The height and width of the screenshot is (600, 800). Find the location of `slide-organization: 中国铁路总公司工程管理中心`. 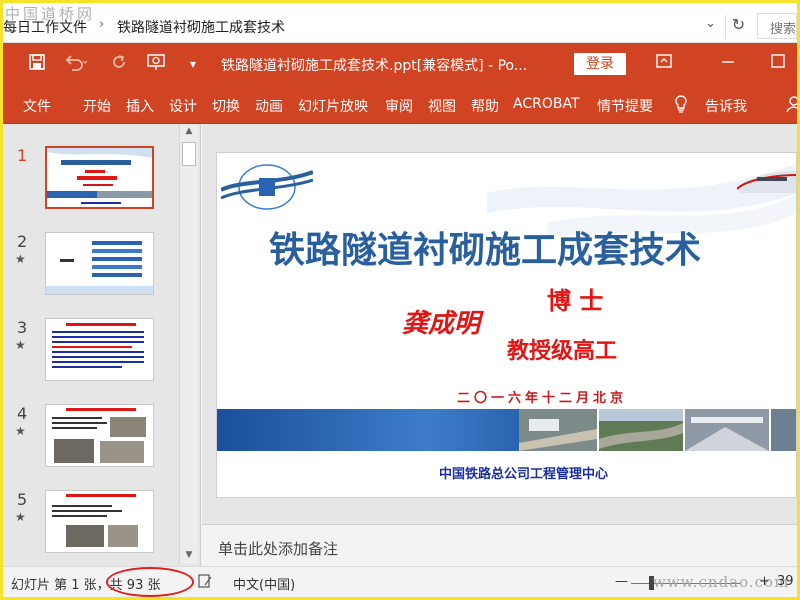

slide-organization: 中国铁路总公司工程管理中心 is located at coordinates (524, 474).